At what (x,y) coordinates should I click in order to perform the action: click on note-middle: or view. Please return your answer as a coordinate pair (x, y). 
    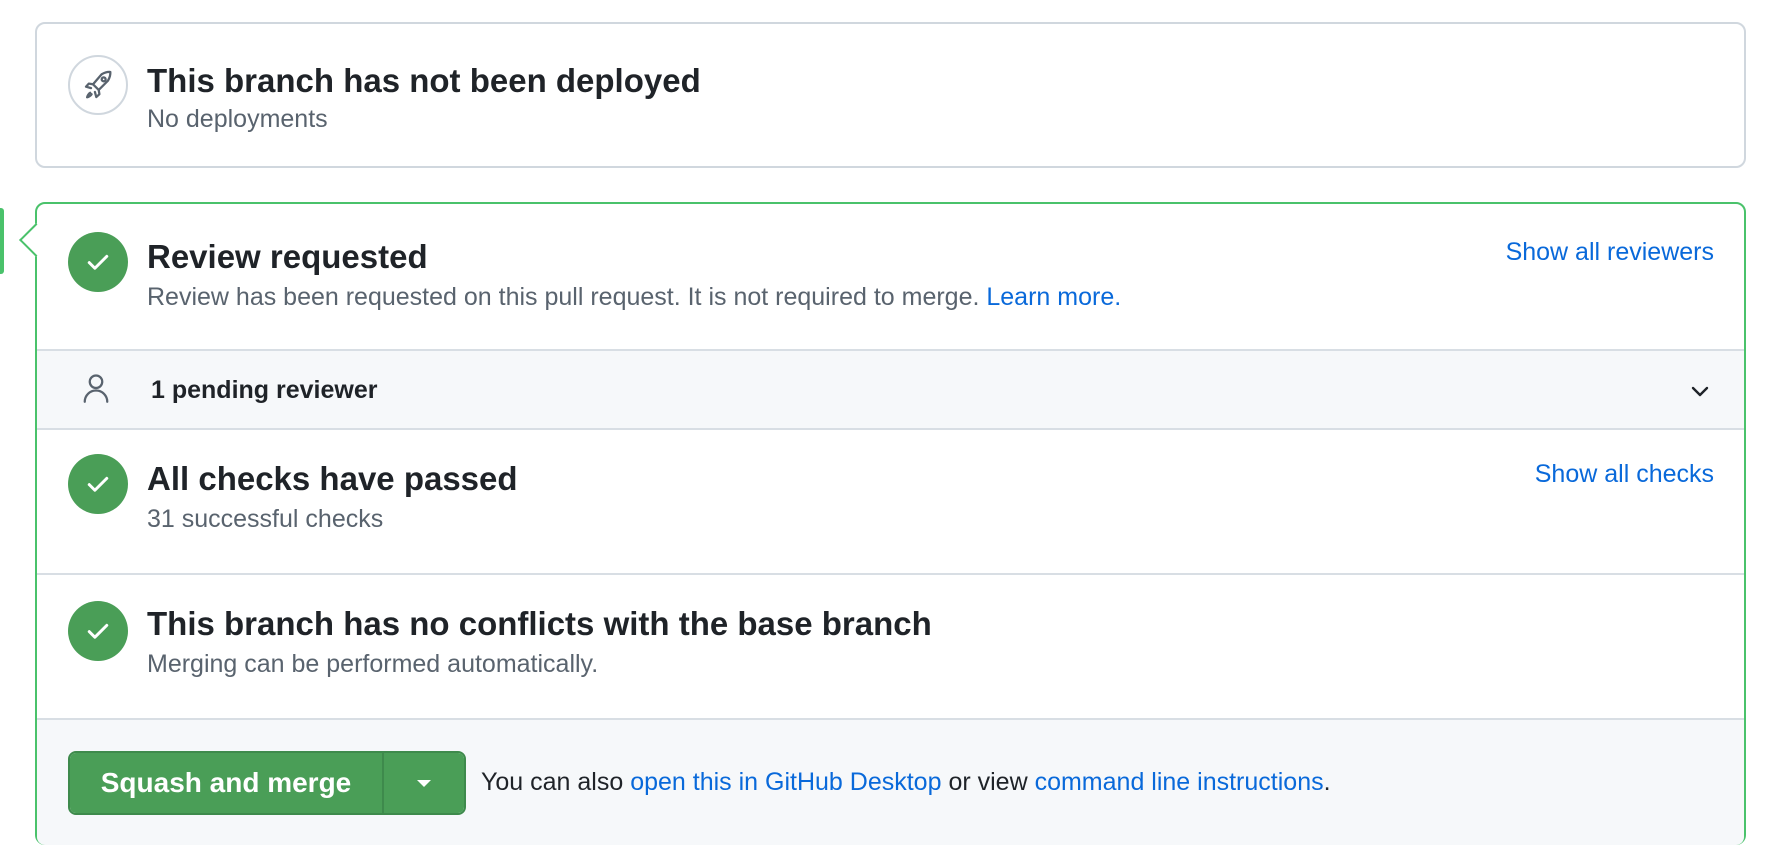
    Looking at the image, I should click on (988, 782).